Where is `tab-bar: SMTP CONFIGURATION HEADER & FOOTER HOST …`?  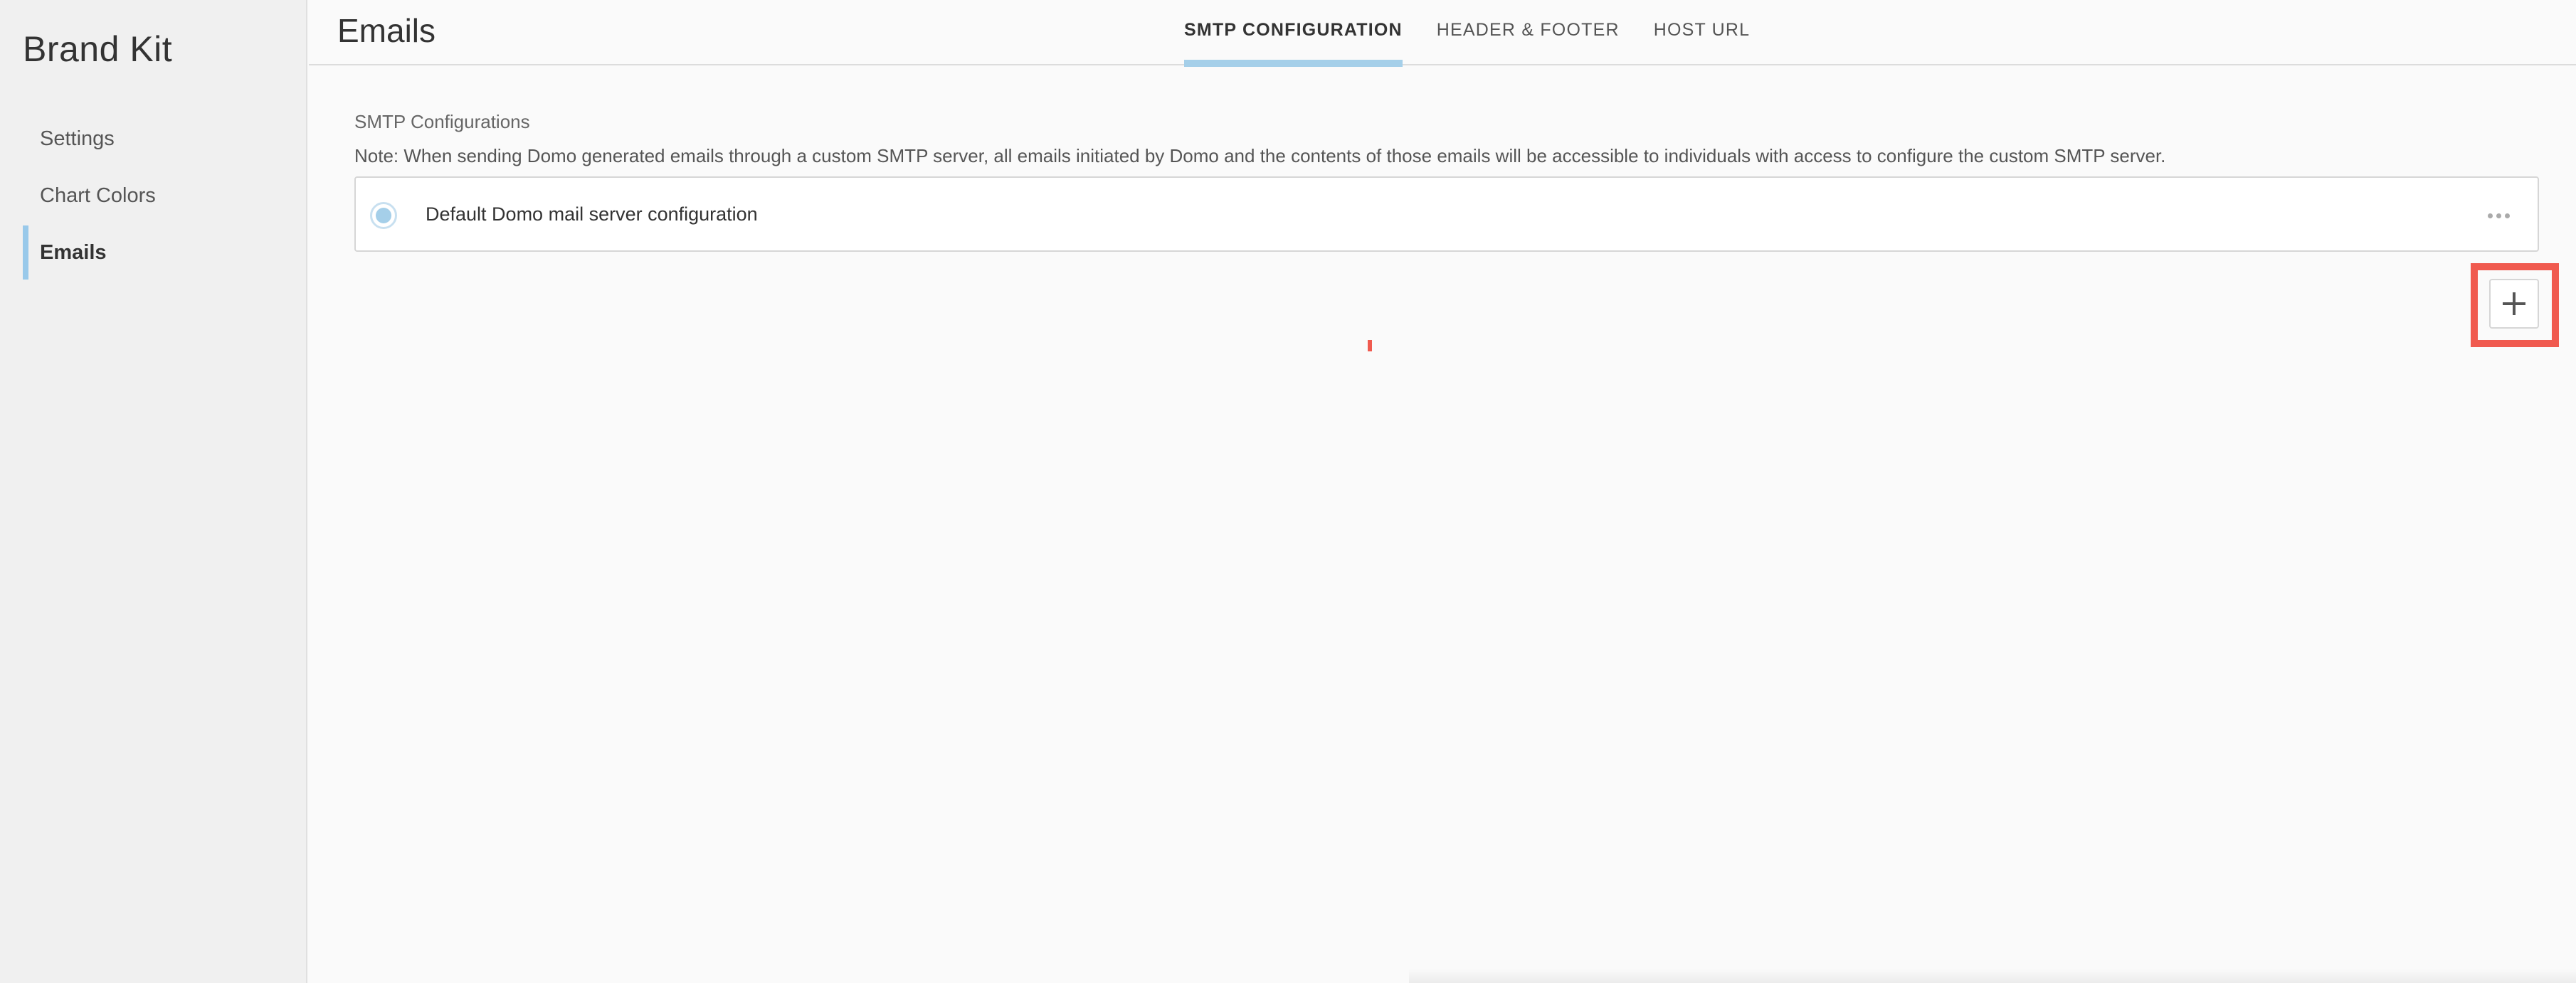 tab-bar: SMTP CONFIGURATION HEADER & FOOTER HOST … is located at coordinates (1484, 33).